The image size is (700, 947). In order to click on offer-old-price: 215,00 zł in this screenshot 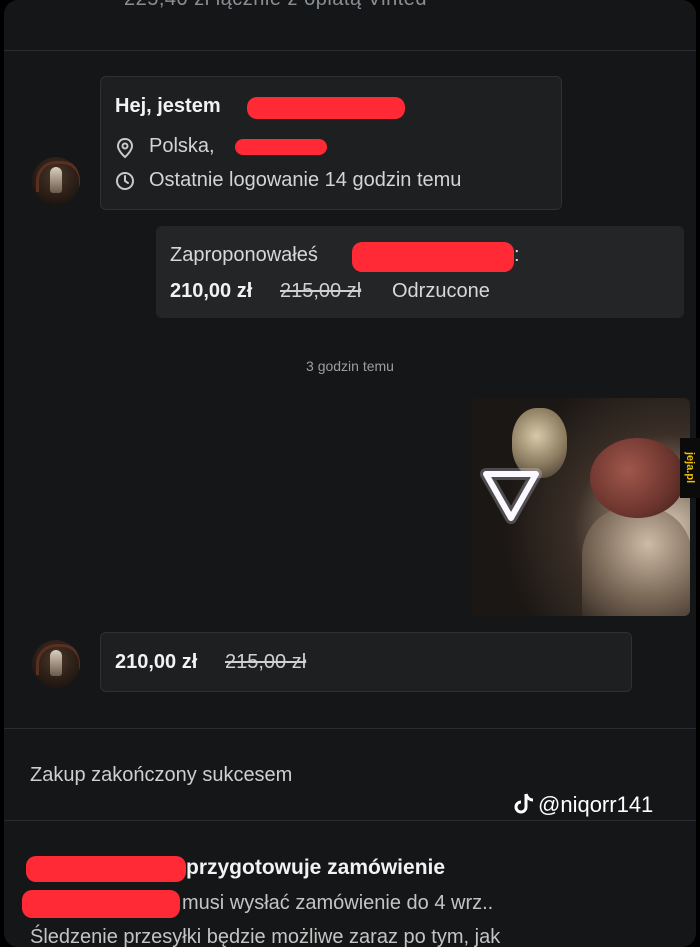, I will do `click(321, 291)`.